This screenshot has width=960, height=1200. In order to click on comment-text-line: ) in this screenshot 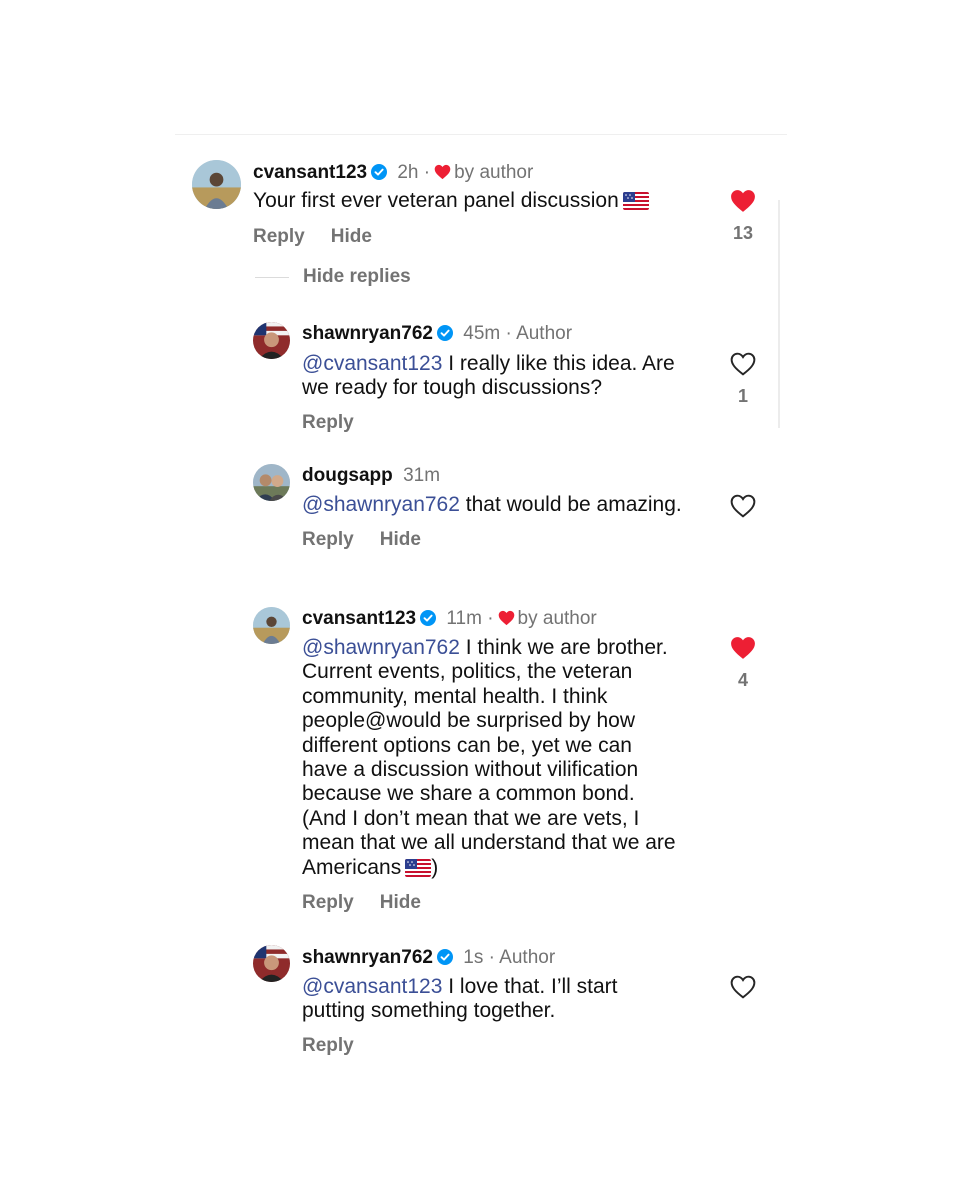, I will do `click(435, 867)`.